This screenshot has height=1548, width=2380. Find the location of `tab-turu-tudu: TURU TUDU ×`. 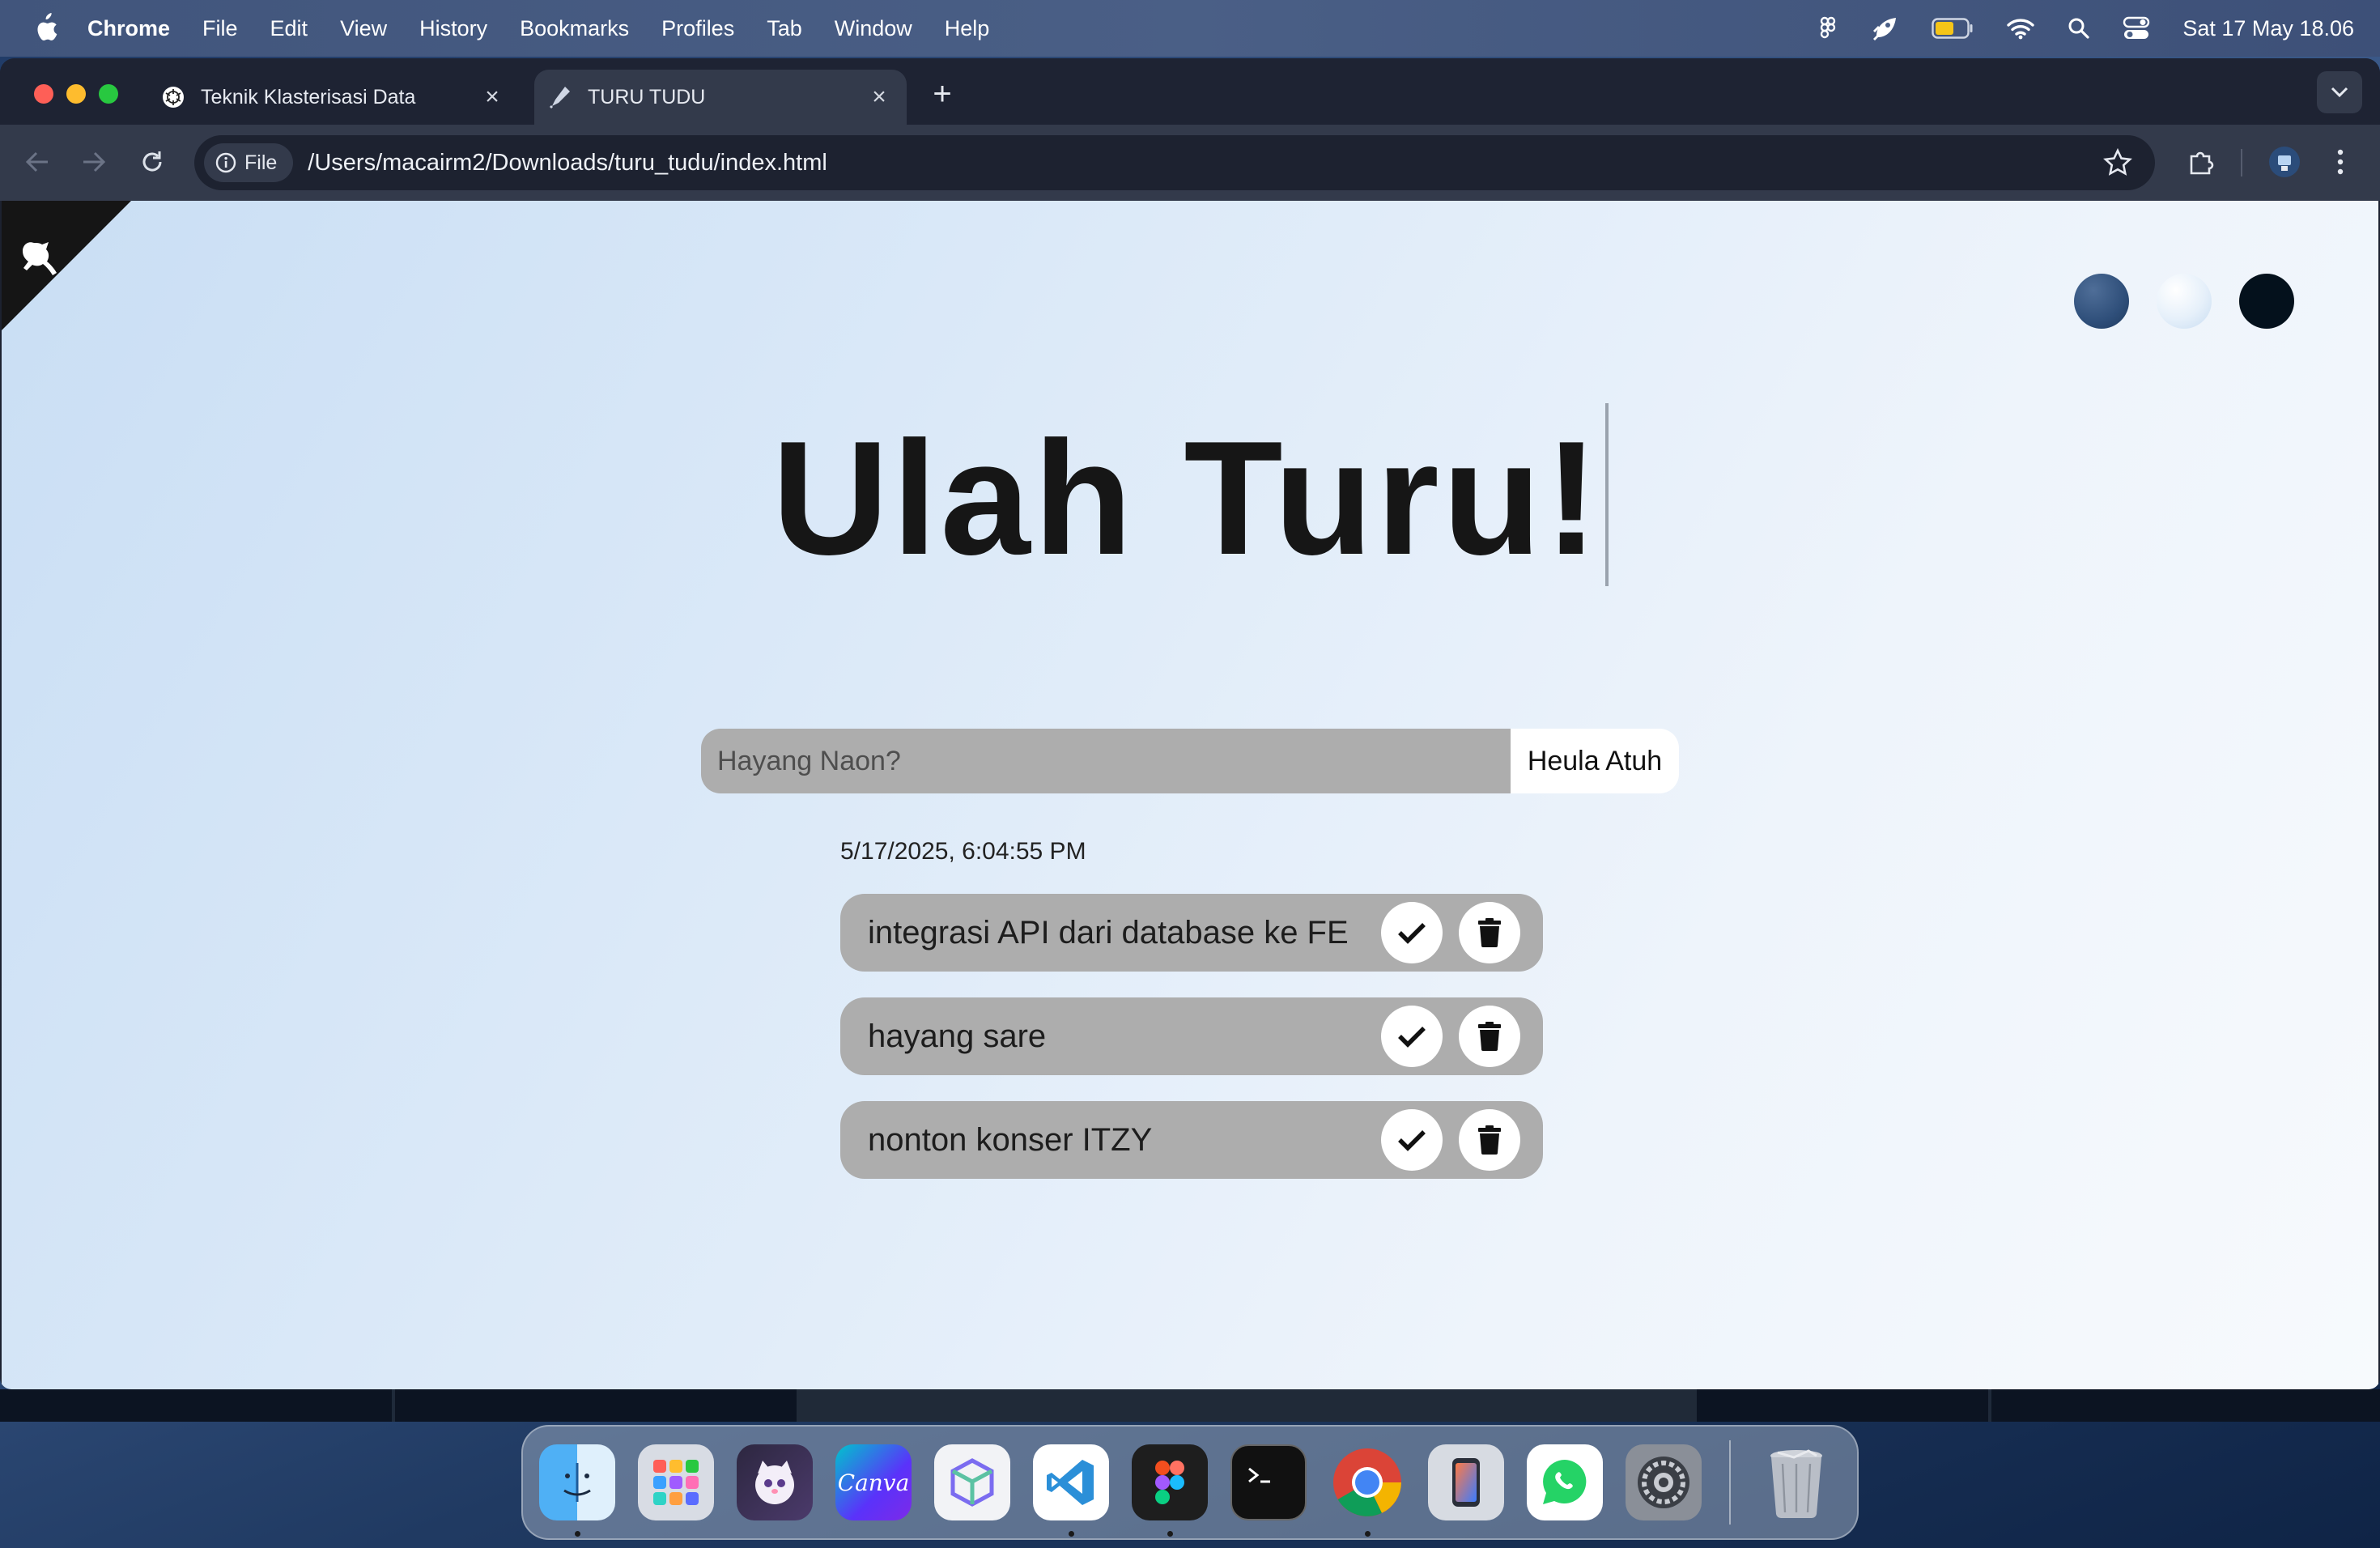

tab-turu-tudu: TURU TUDU × is located at coordinates (721, 97).